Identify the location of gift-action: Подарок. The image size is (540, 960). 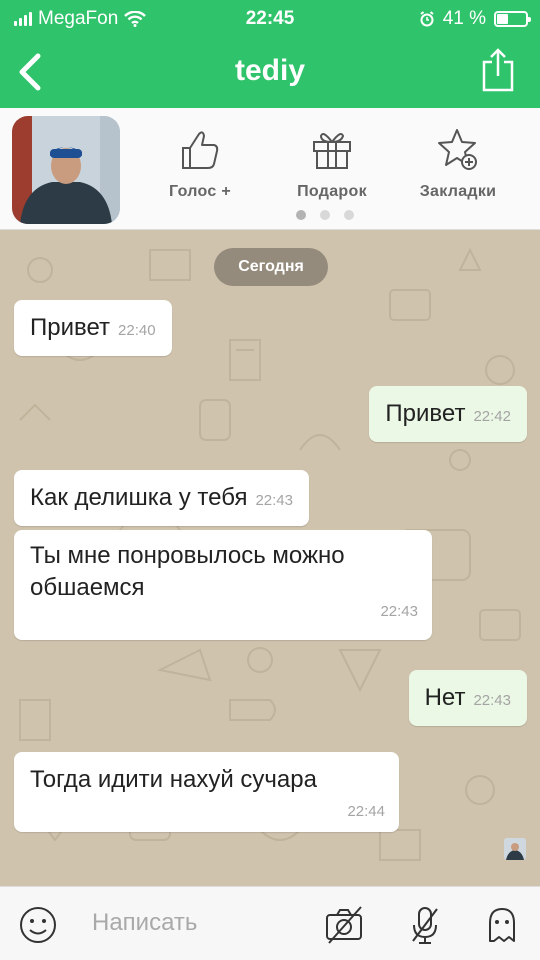
(332, 163).